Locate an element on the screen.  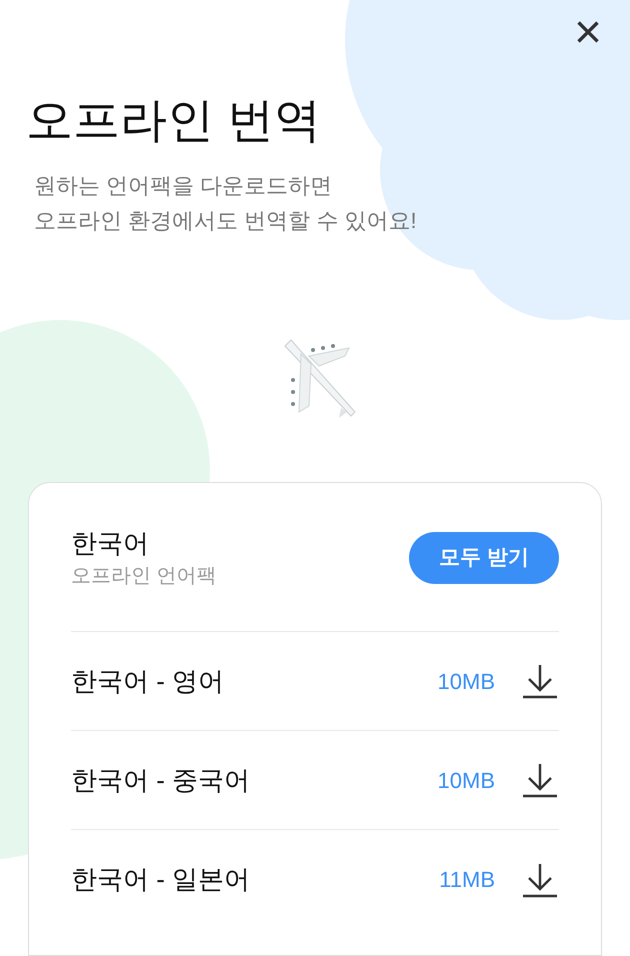
description-text: 원하는 언어팩을 다운로드하면 is located at coordinates (184, 186).